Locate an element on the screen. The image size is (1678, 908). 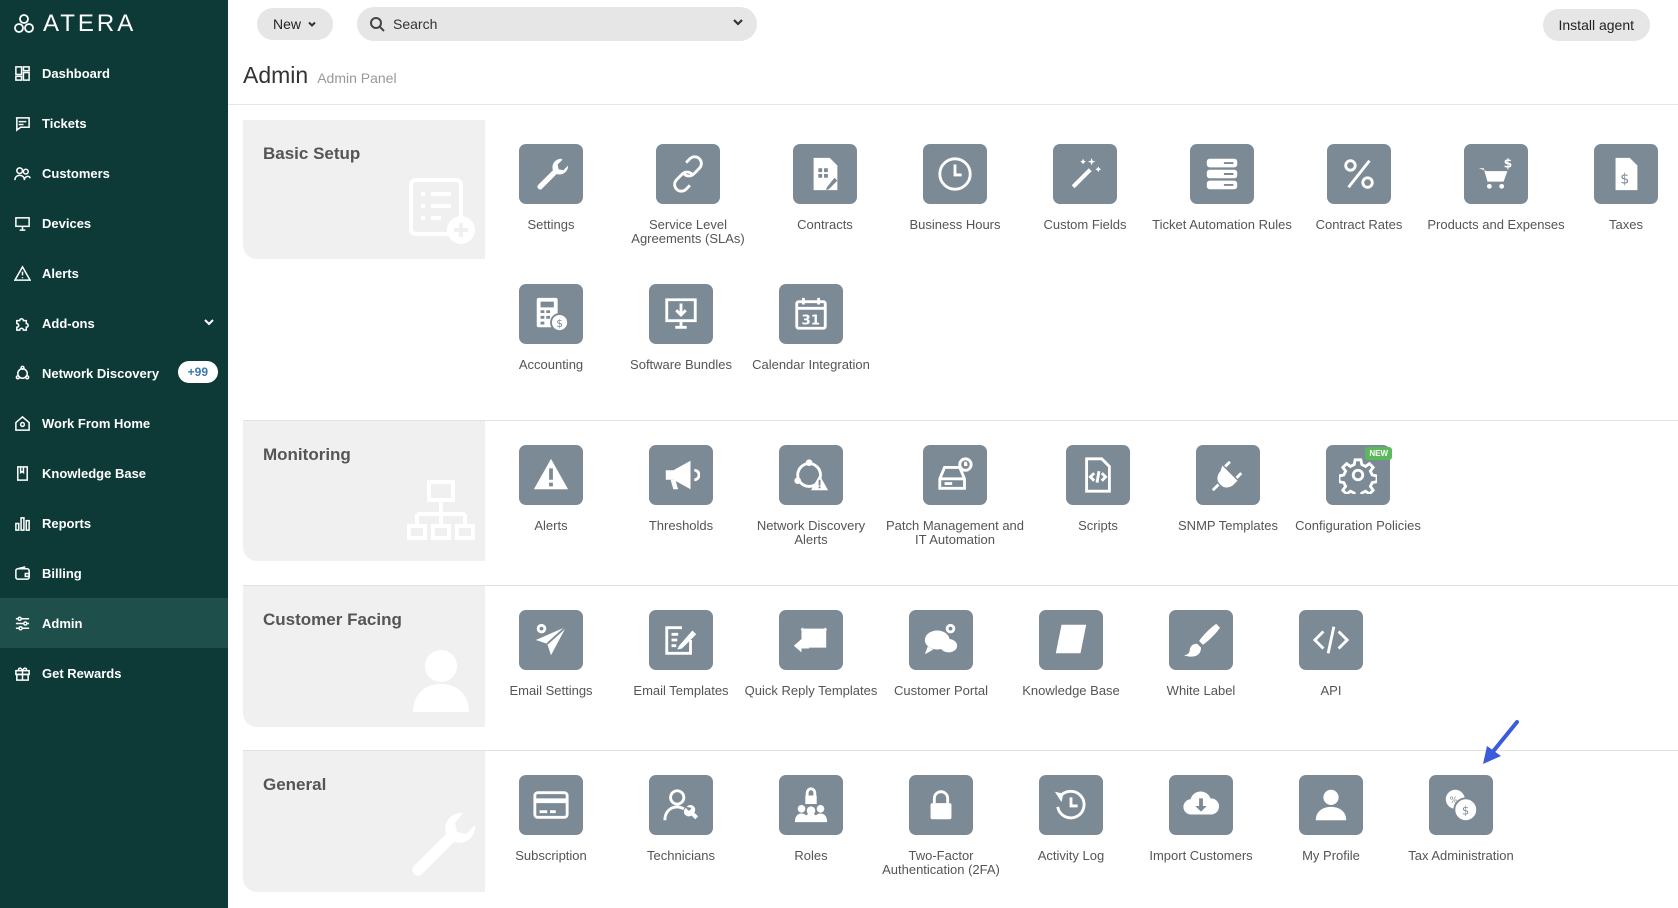
search-input is located at coordinates (562, 24).